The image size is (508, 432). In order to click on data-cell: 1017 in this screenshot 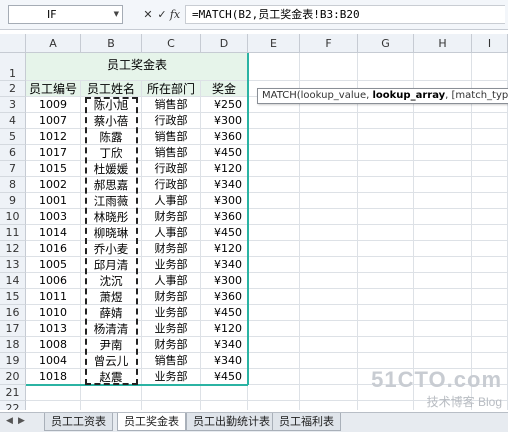, I will do `click(53, 153)`.